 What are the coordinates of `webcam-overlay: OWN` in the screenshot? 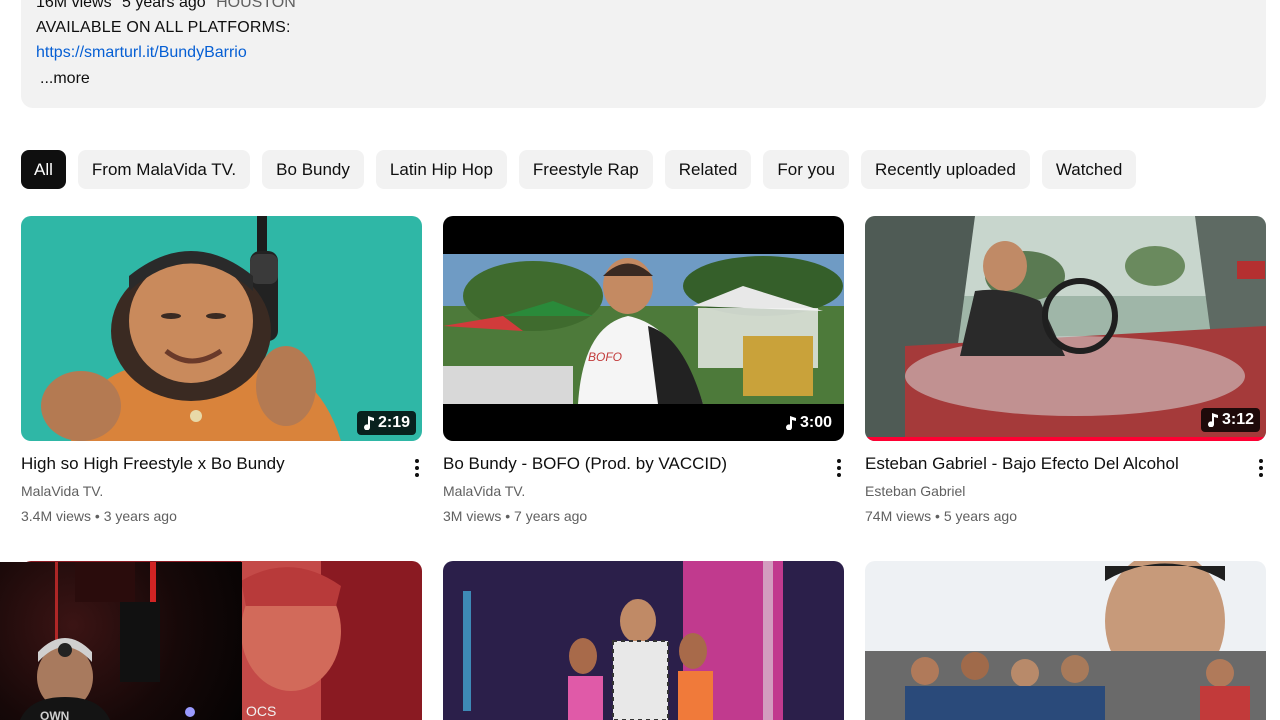 It's located at (121, 641).